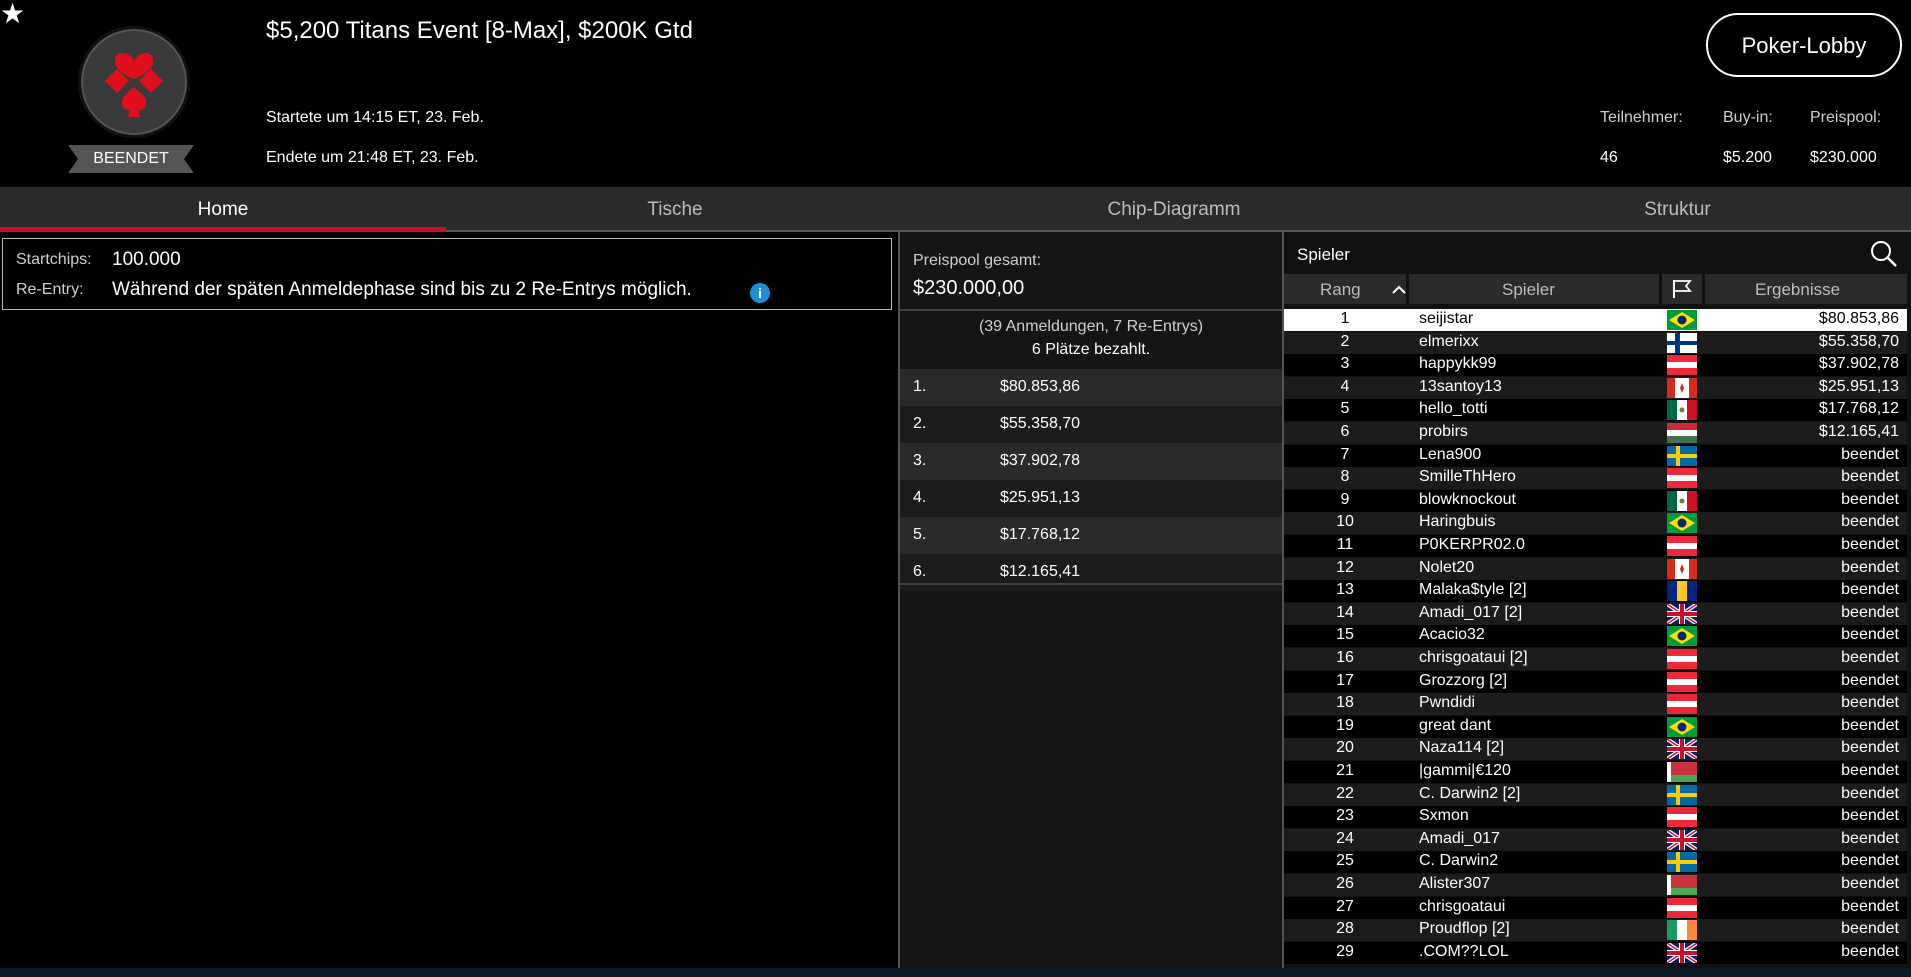 Image resolution: width=1911 pixels, height=977 pixels. What do you see at coordinates (1595, 342) in the screenshot?
I see `player-row: 2 elmerixx $55.358,70` at bounding box center [1595, 342].